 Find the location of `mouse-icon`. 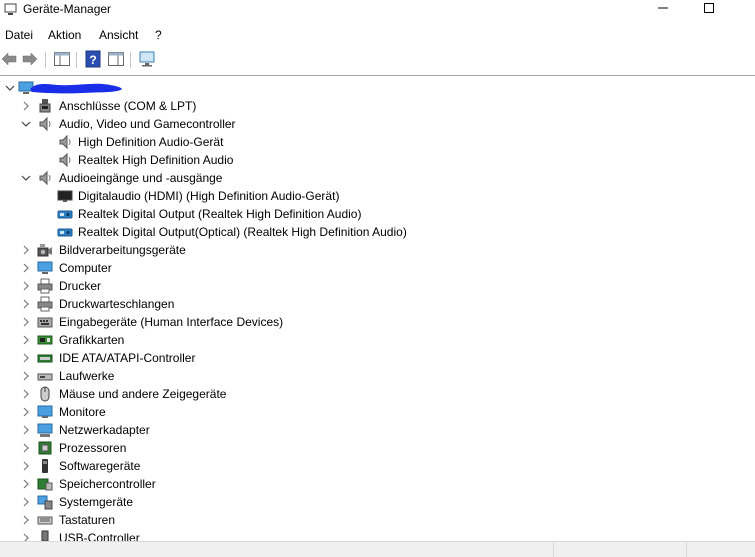

mouse-icon is located at coordinates (45, 394).